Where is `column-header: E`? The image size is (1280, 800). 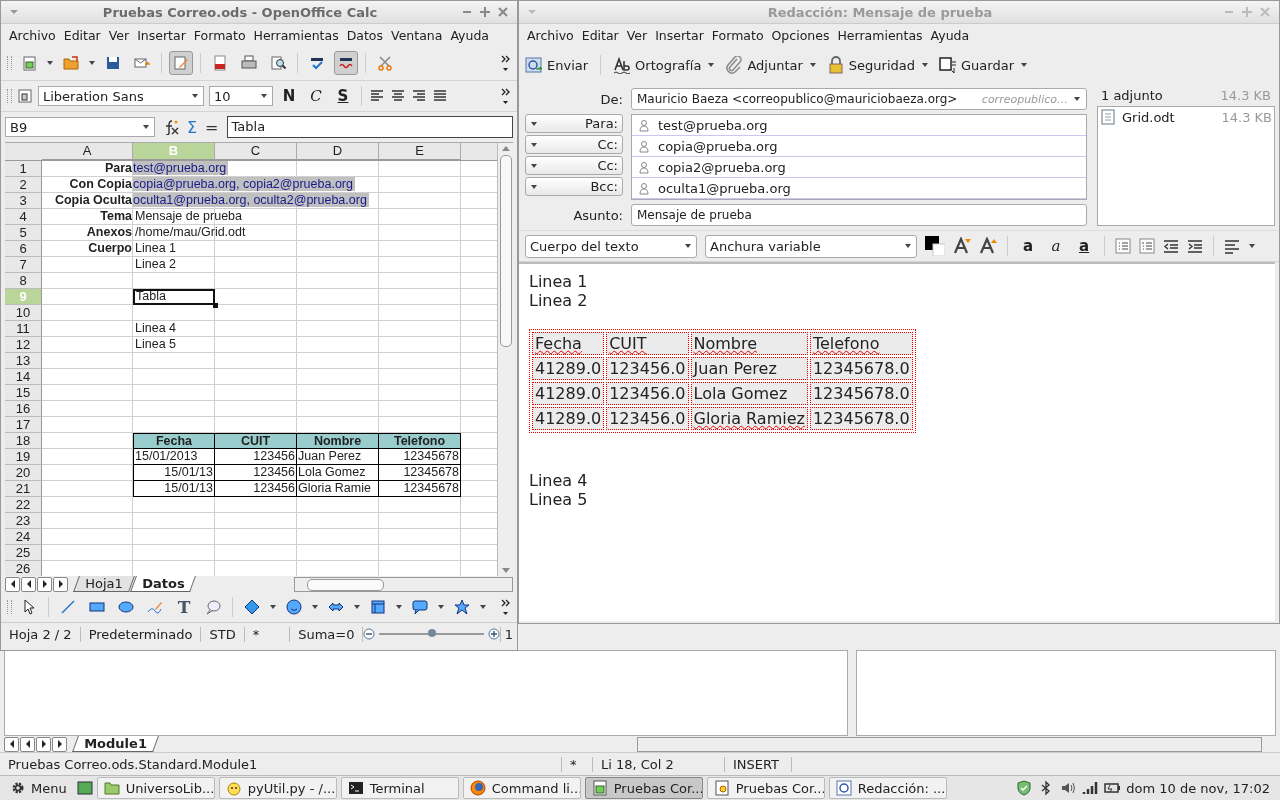 column-header: E is located at coordinates (420, 151).